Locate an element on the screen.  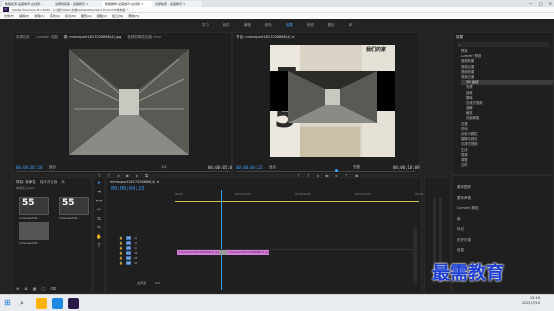
track-label: V3 is located at coordinates (128, 237).